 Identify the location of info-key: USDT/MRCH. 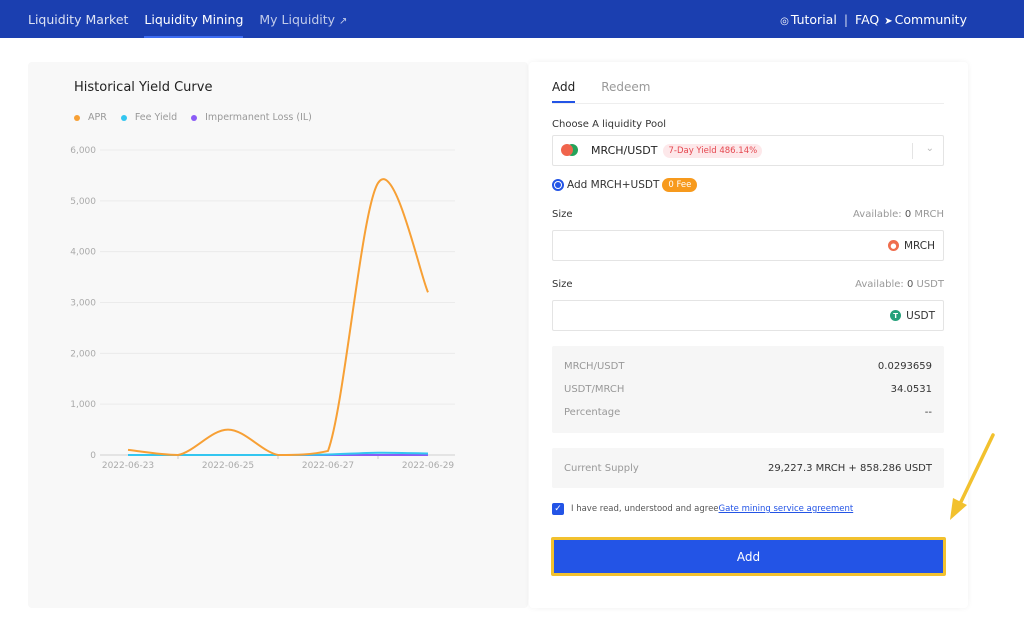
(594, 389).